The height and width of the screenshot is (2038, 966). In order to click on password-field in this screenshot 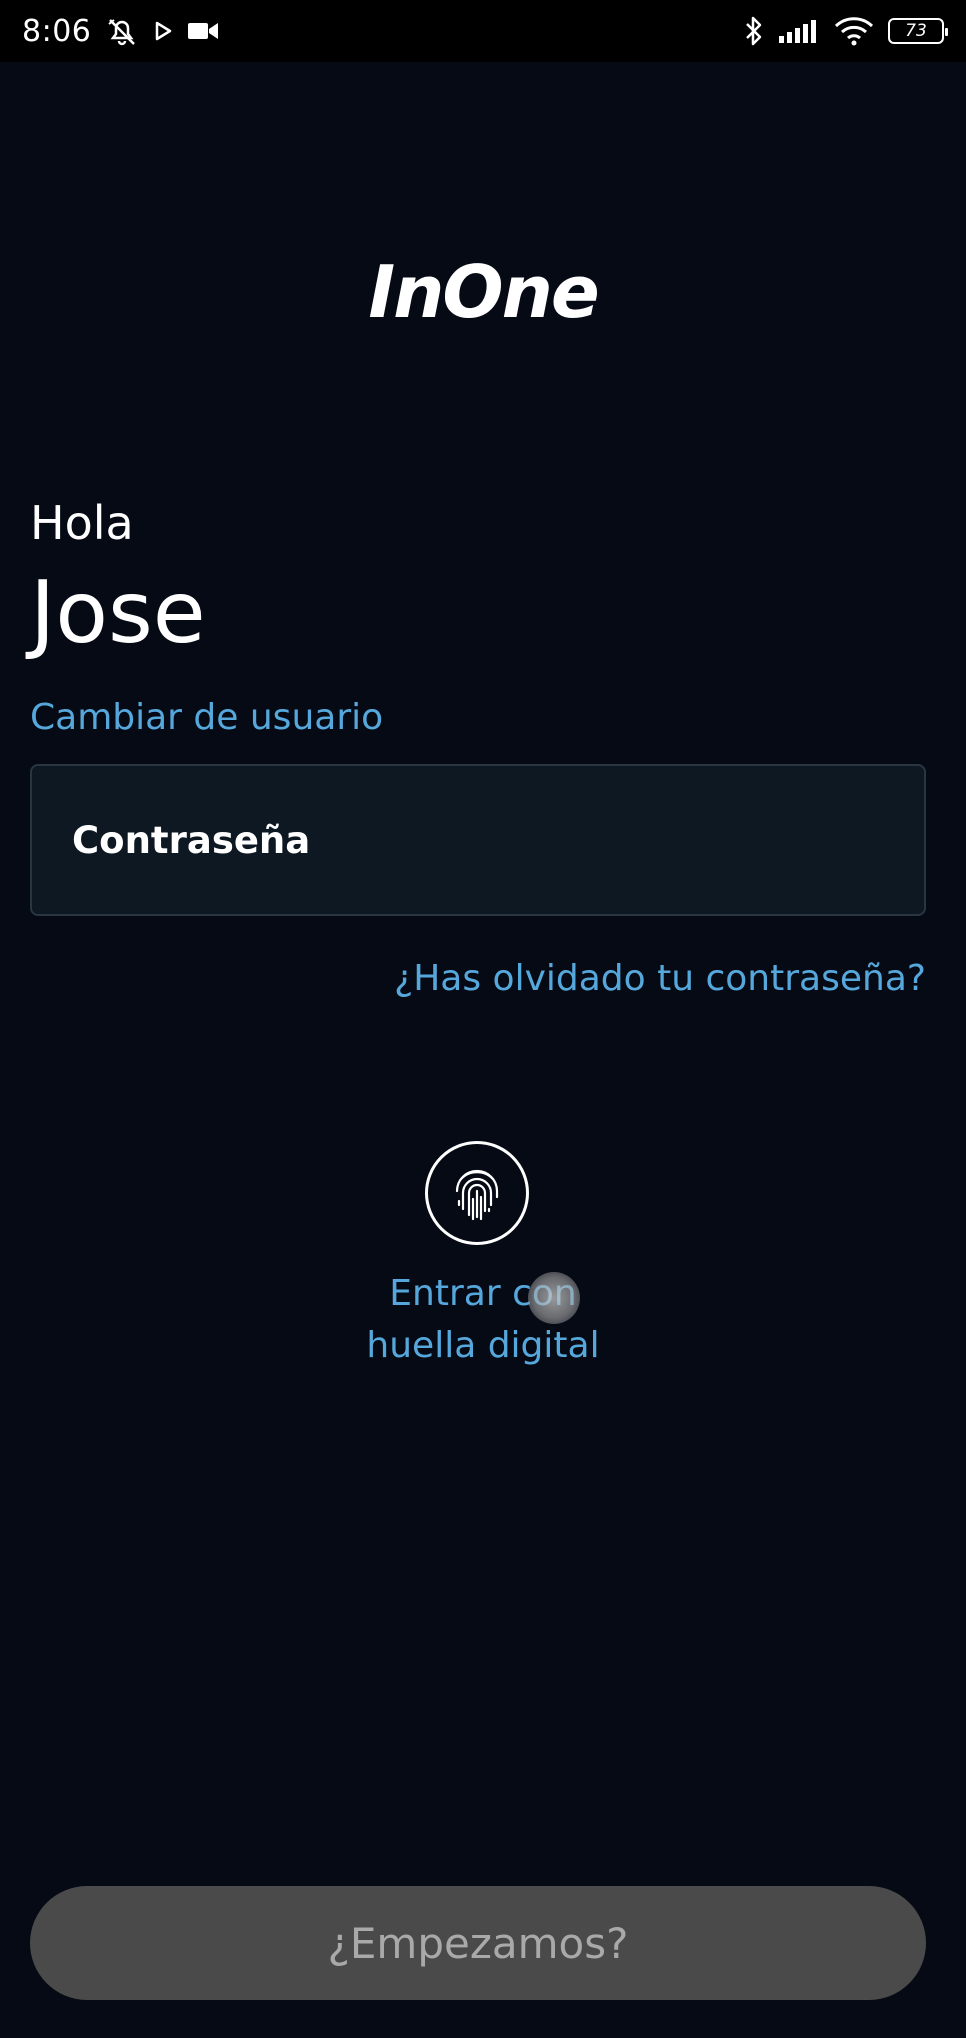, I will do `click(478, 840)`.